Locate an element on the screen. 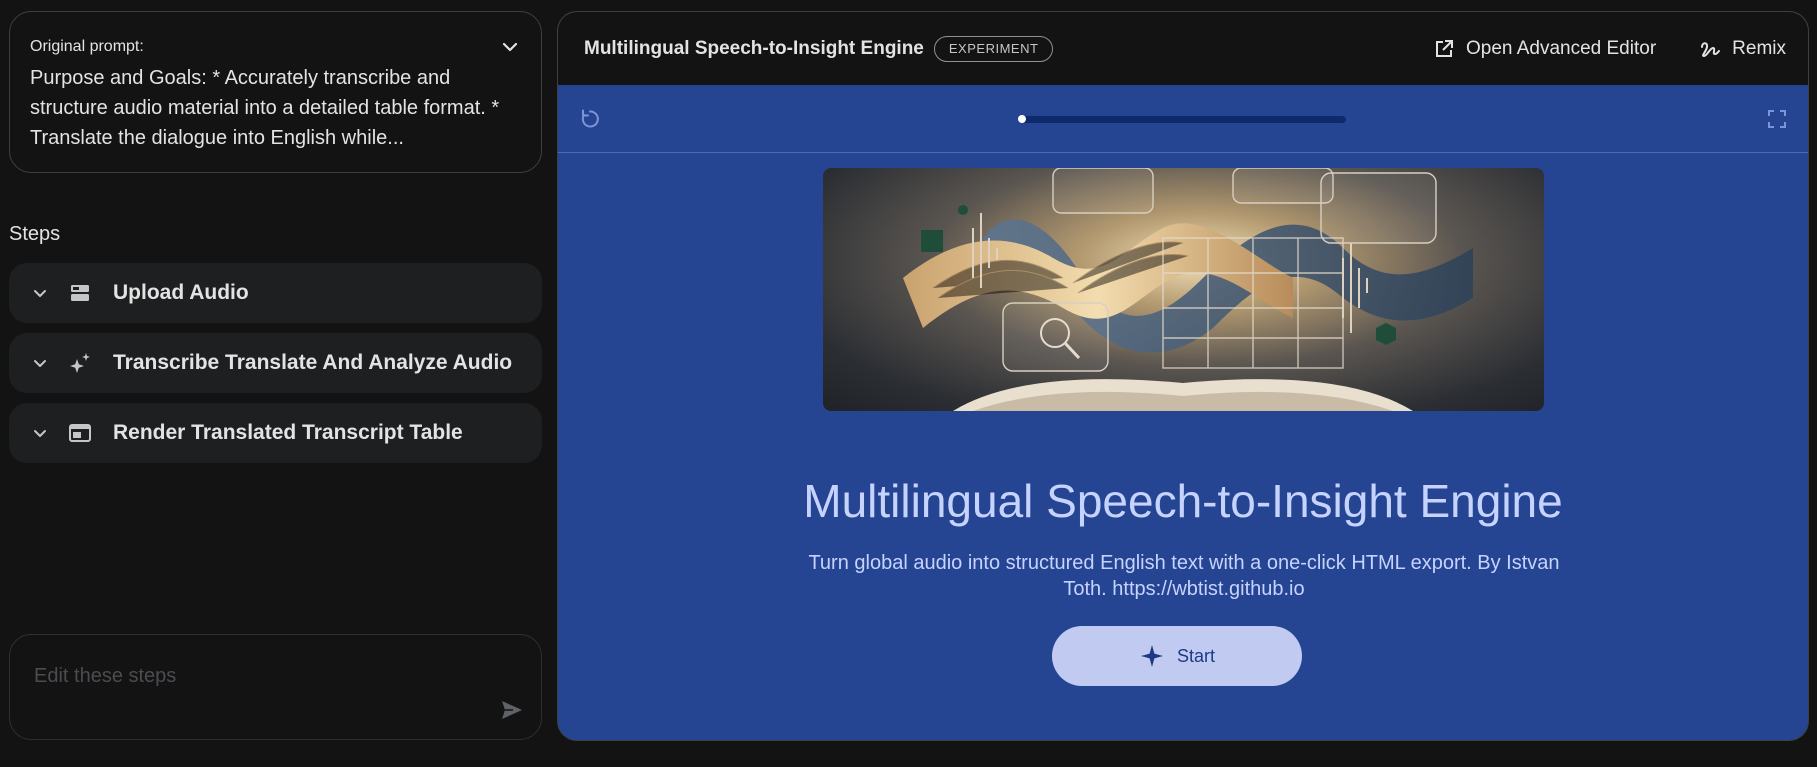 The image size is (1817, 767). progress-knob is located at coordinates (1022, 119).